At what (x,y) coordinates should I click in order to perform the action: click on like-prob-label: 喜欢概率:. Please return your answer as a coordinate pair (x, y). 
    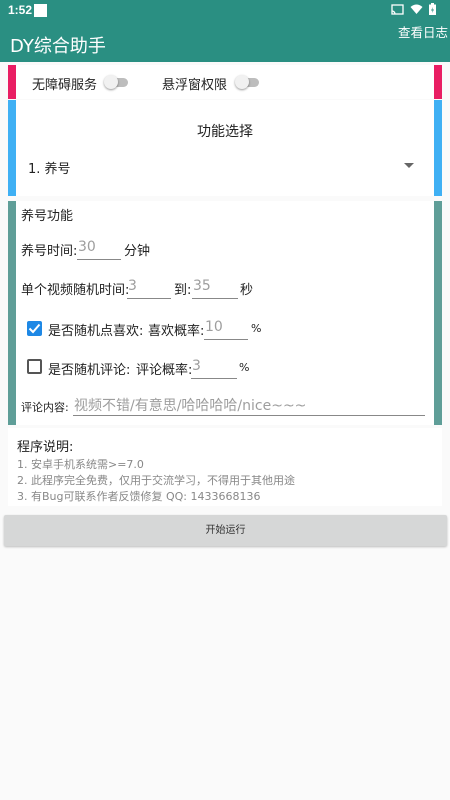
    Looking at the image, I should click on (176, 331).